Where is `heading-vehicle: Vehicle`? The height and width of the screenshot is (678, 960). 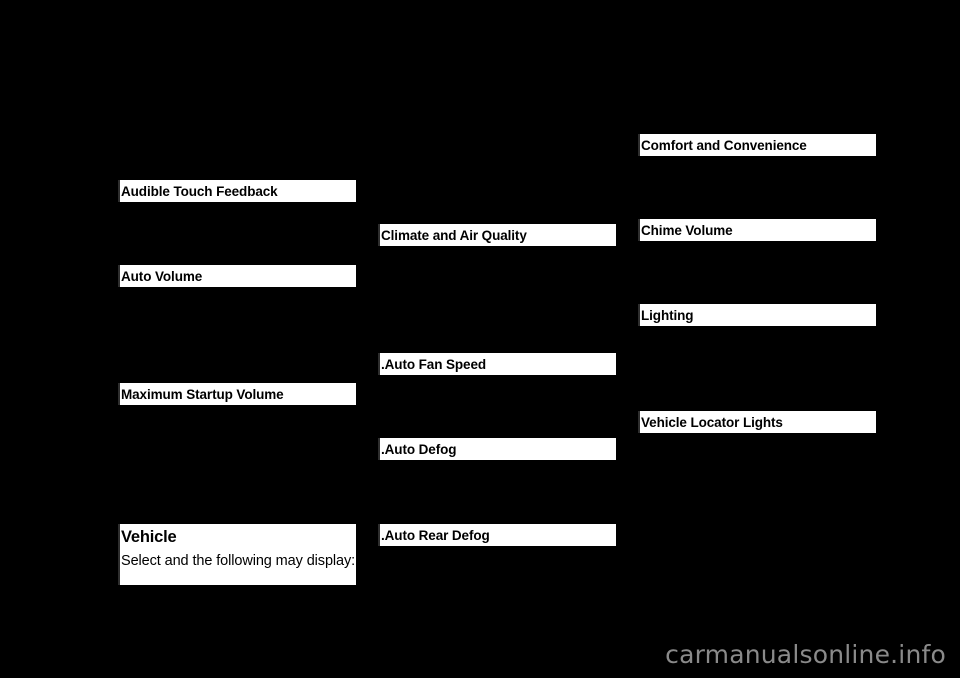
heading-vehicle: Vehicle is located at coordinates (237, 536).